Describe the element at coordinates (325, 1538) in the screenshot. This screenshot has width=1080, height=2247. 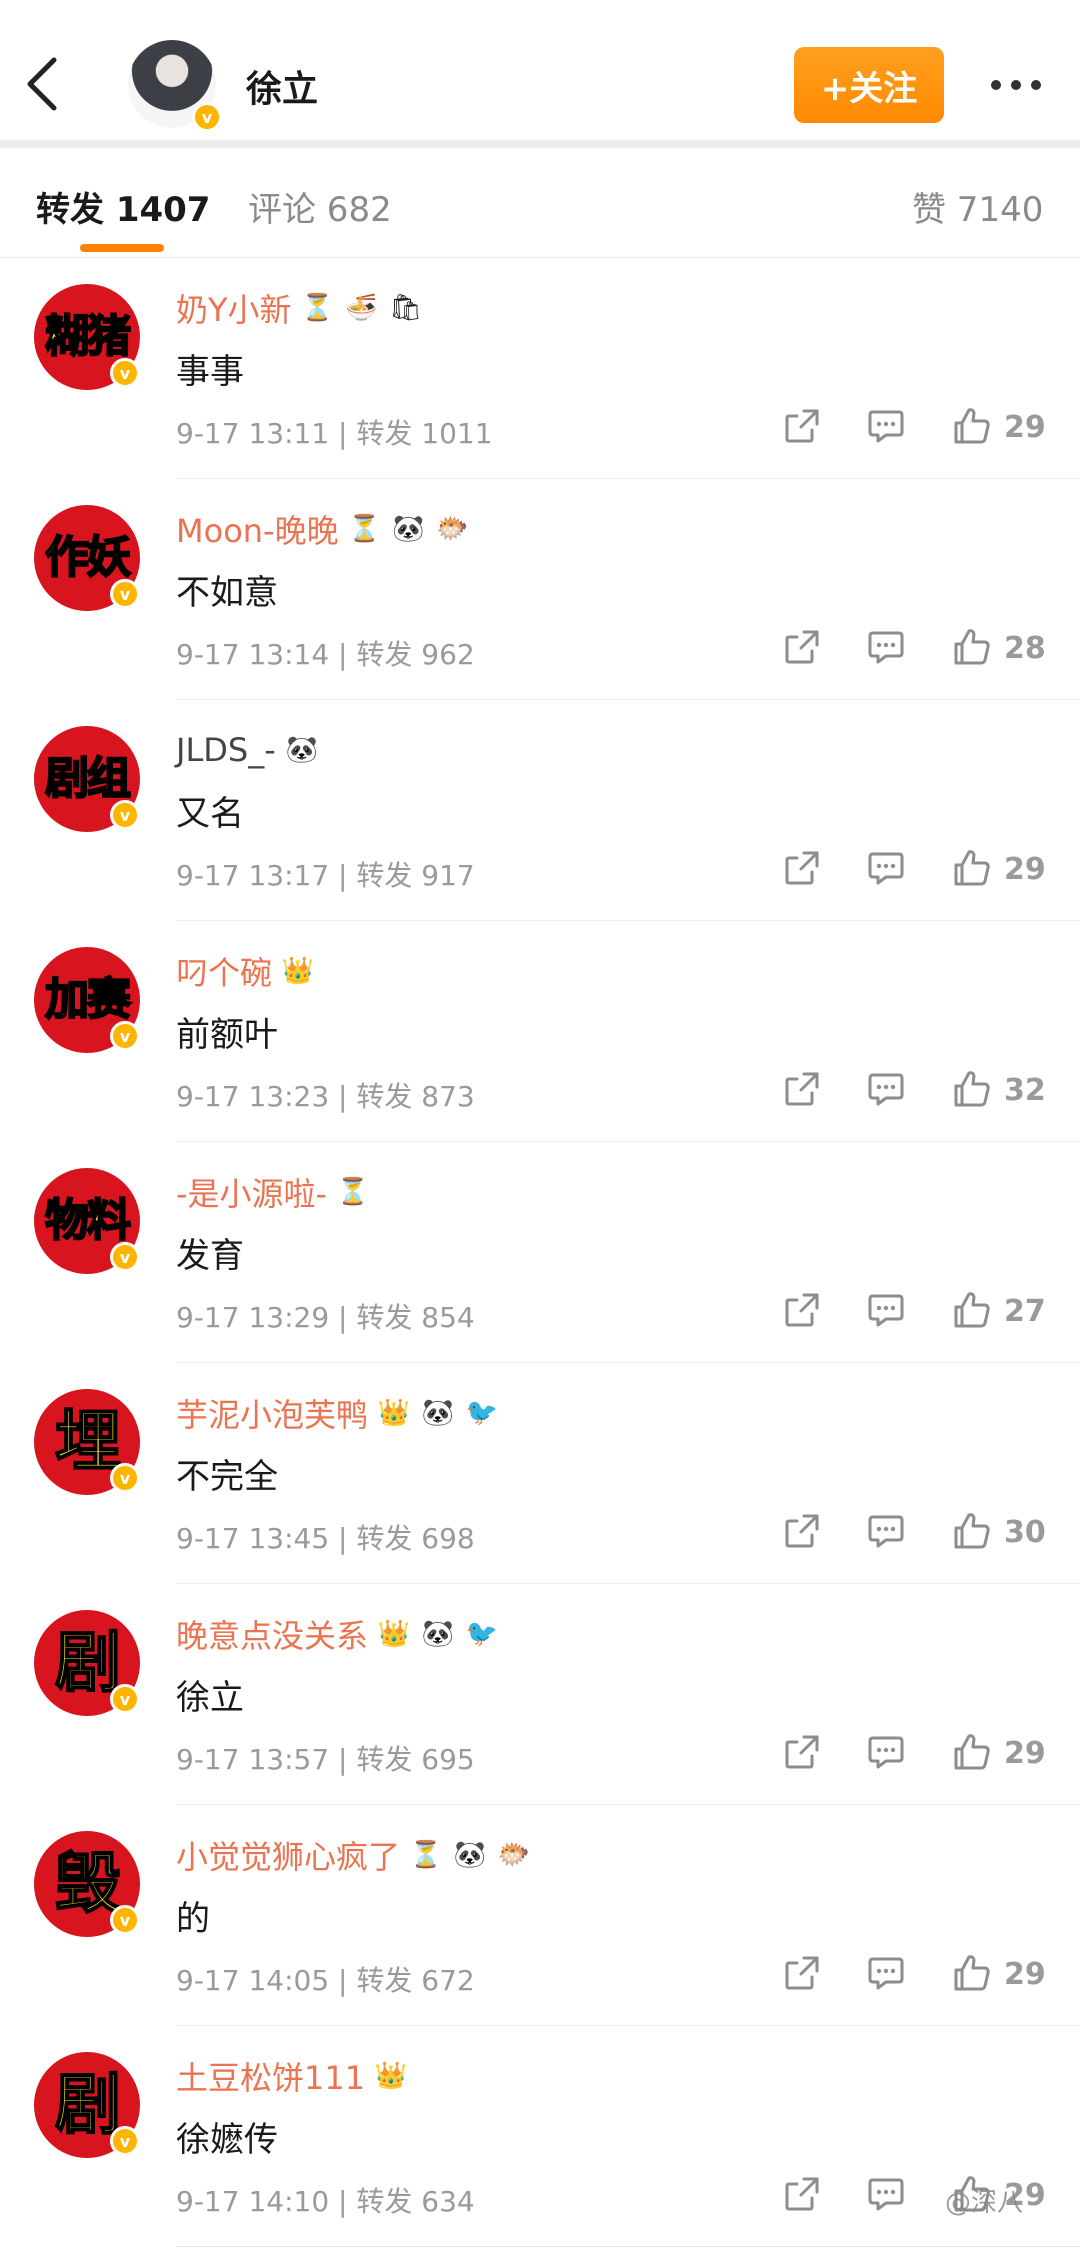
I see `timestamp-repost-count: 9-17 13:45 | 转发 698` at that location.